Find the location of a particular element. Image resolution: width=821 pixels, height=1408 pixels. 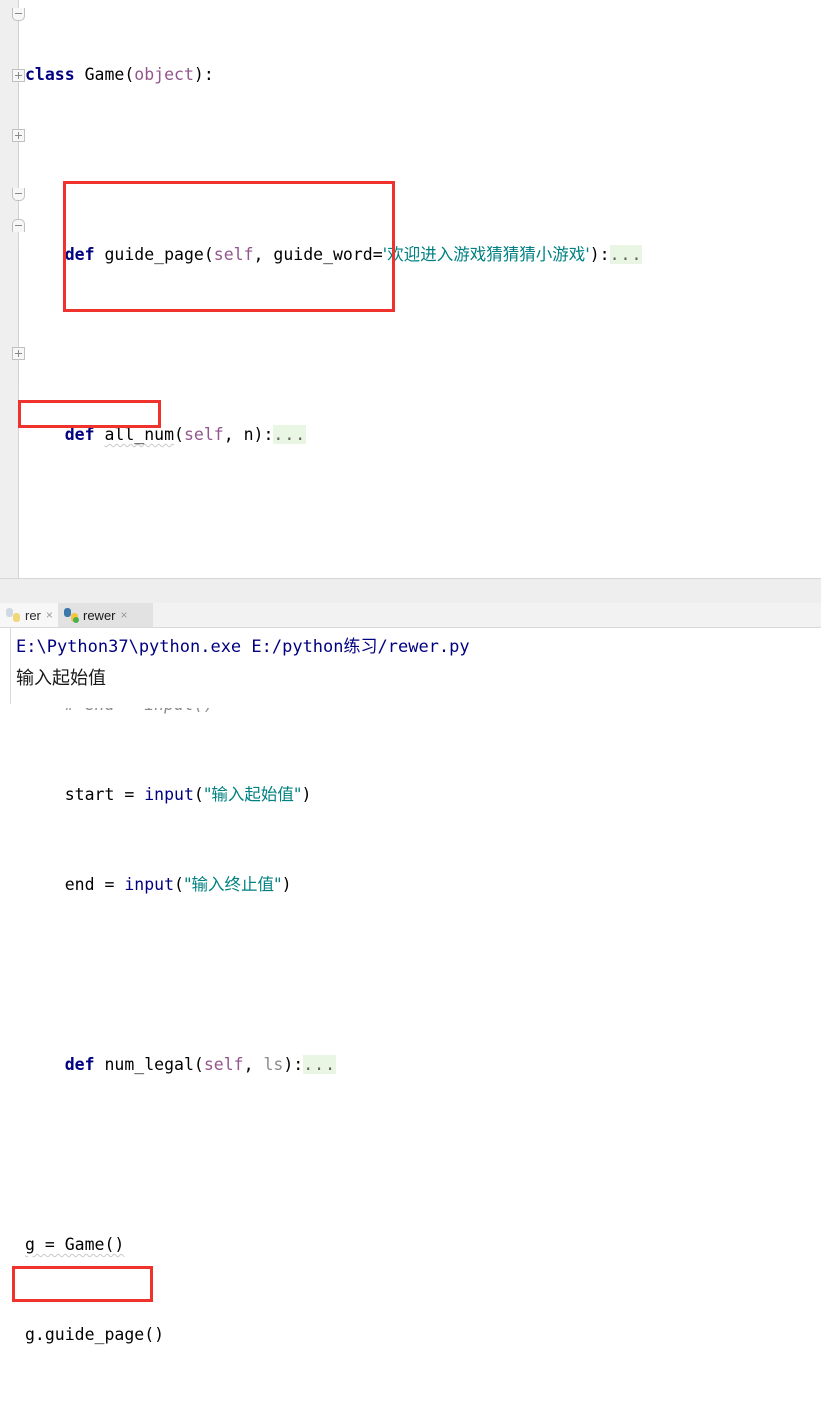

code-line-stmt-end-input: end = input("输入终止值") is located at coordinates (420, 885).